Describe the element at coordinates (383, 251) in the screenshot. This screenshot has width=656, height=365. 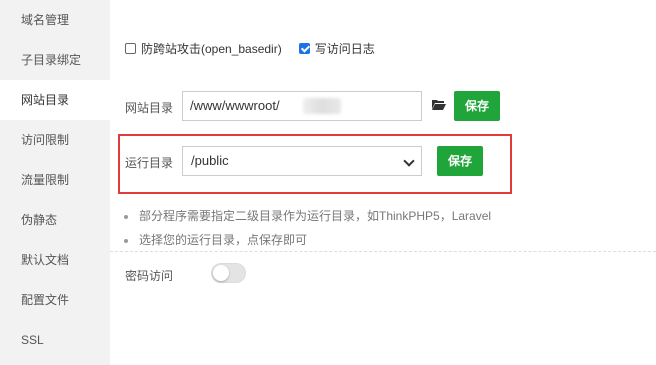
I see `divider` at that location.